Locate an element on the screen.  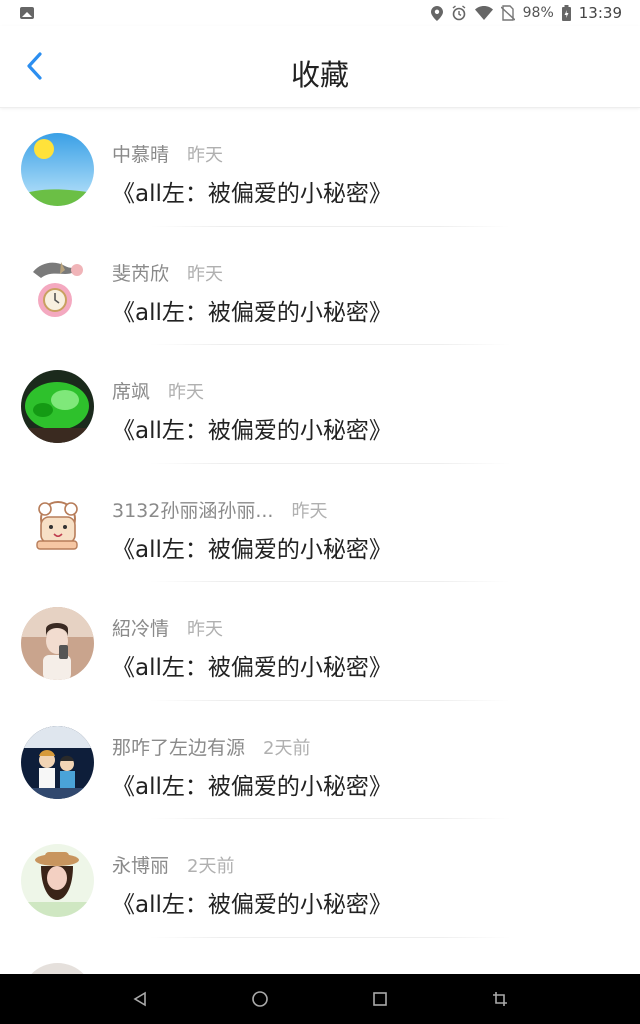
user-name: 那咋了左边有源 is located at coordinates (179, 747).